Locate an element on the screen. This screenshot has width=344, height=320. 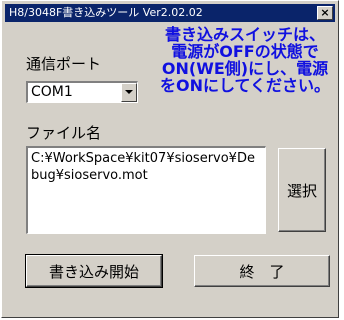
port-select-value: COM1 is located at coordinates (52, 92).